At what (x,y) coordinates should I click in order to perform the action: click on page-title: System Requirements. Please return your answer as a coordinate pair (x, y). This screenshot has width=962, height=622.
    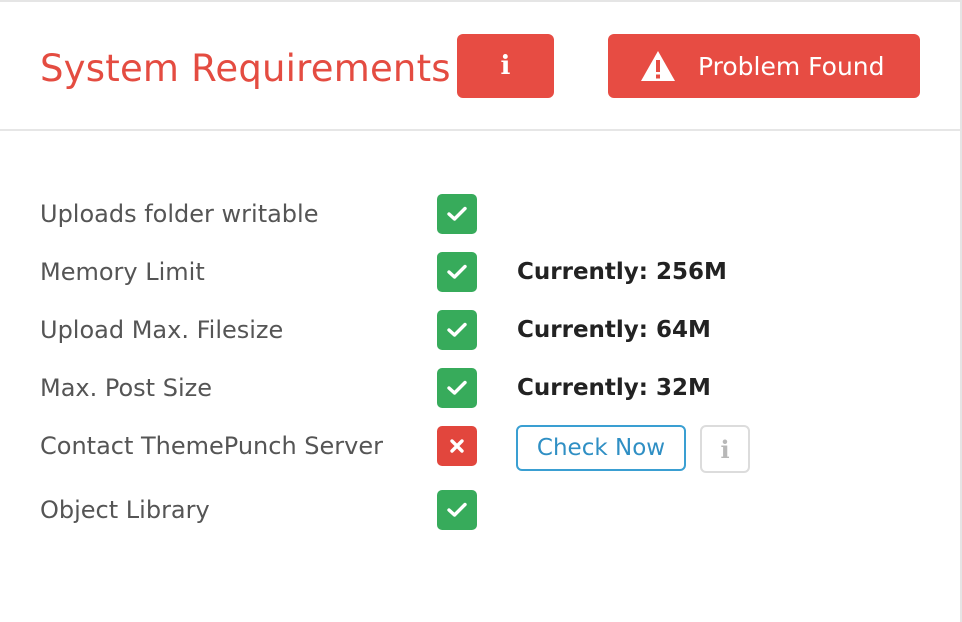
    Looking at the image, I should click on (245, 68).